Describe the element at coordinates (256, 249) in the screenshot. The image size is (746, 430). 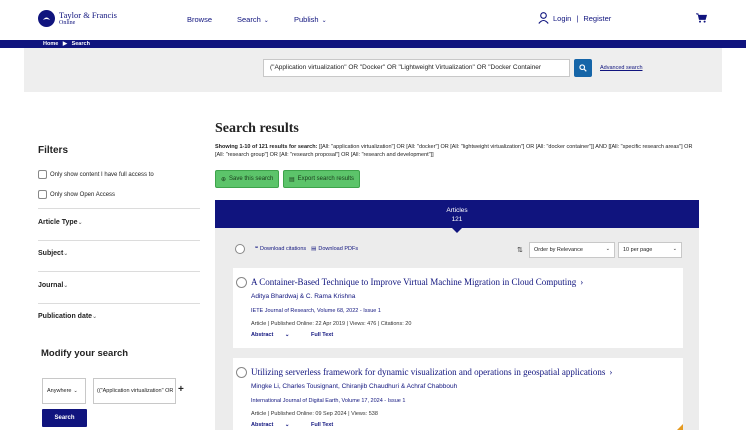
I see `quote-icon: ❝` at that location.